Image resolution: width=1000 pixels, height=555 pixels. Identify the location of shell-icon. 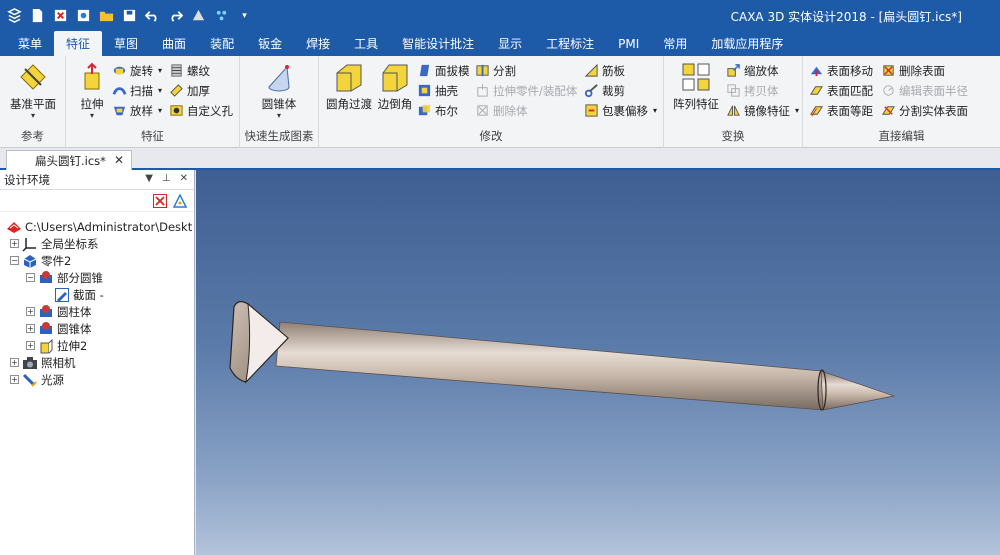
(424, 90).